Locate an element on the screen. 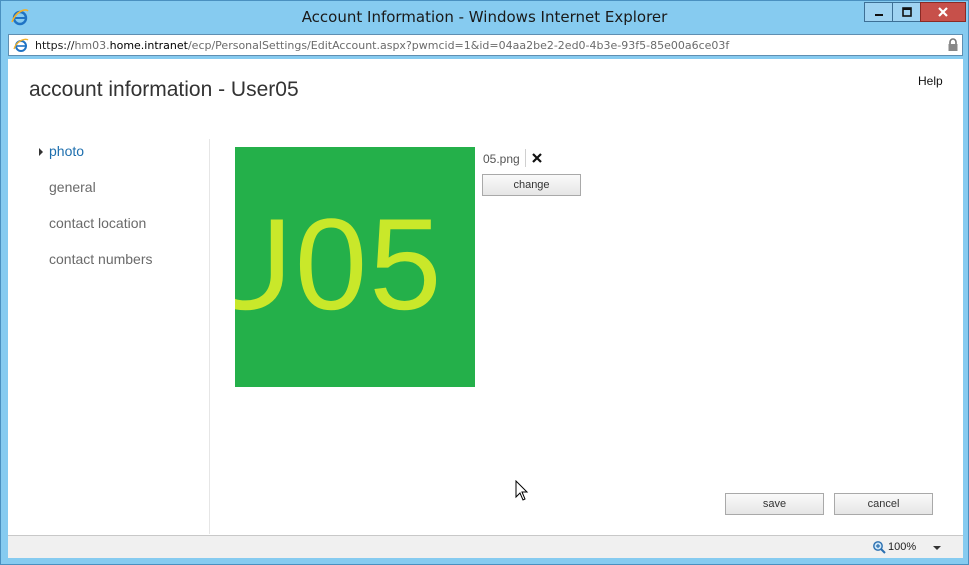 This screenshot has height=565, width=969. maximize-icon is located at coordinates (906, 12).